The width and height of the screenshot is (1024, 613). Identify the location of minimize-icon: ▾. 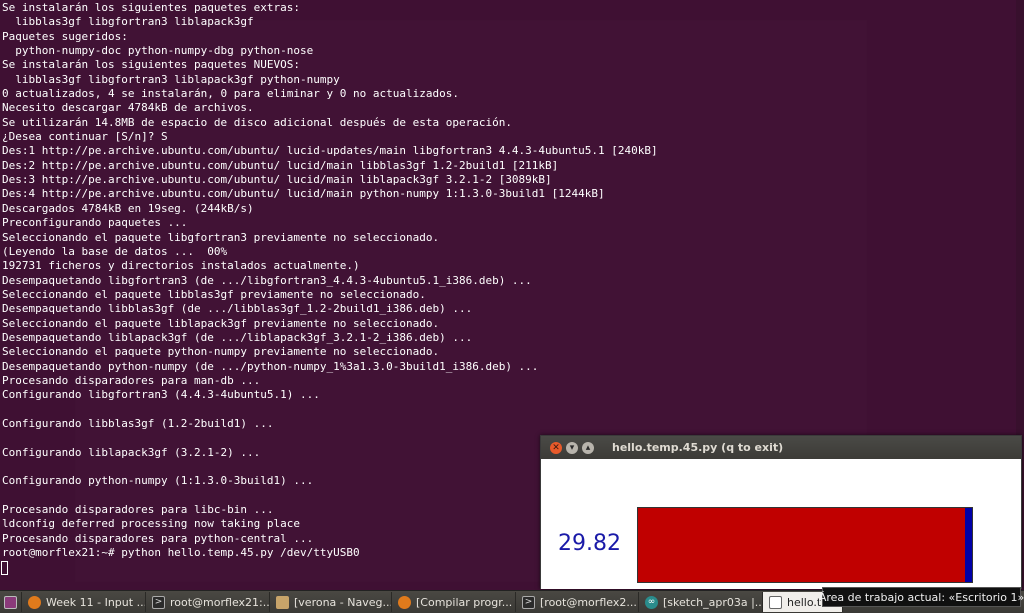
(572, 447).